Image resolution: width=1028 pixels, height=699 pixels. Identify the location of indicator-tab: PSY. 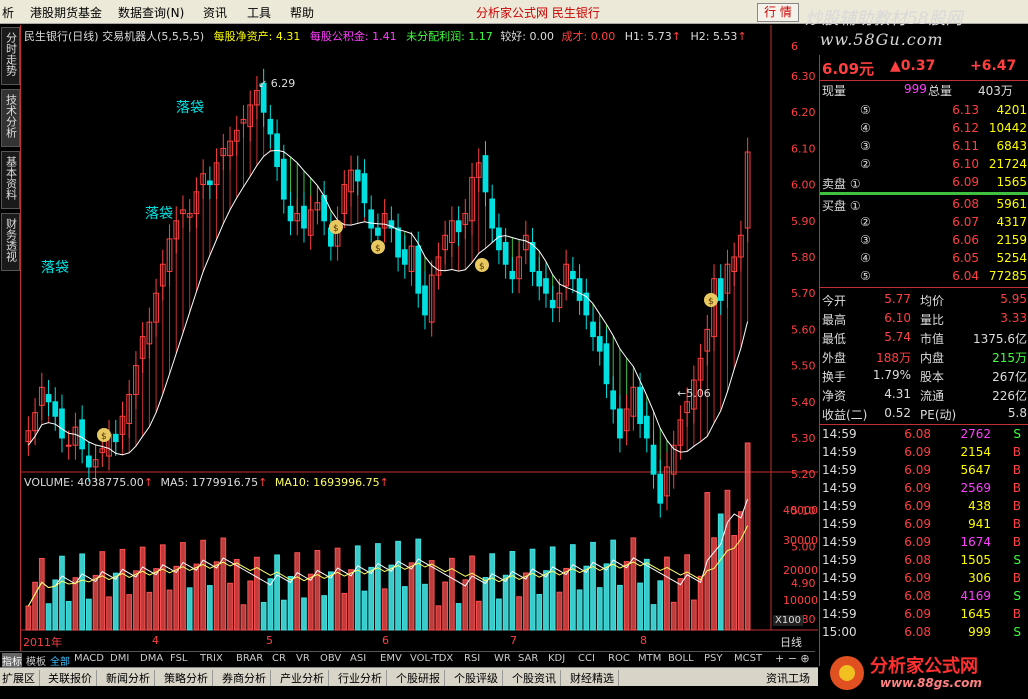
(713, 658).